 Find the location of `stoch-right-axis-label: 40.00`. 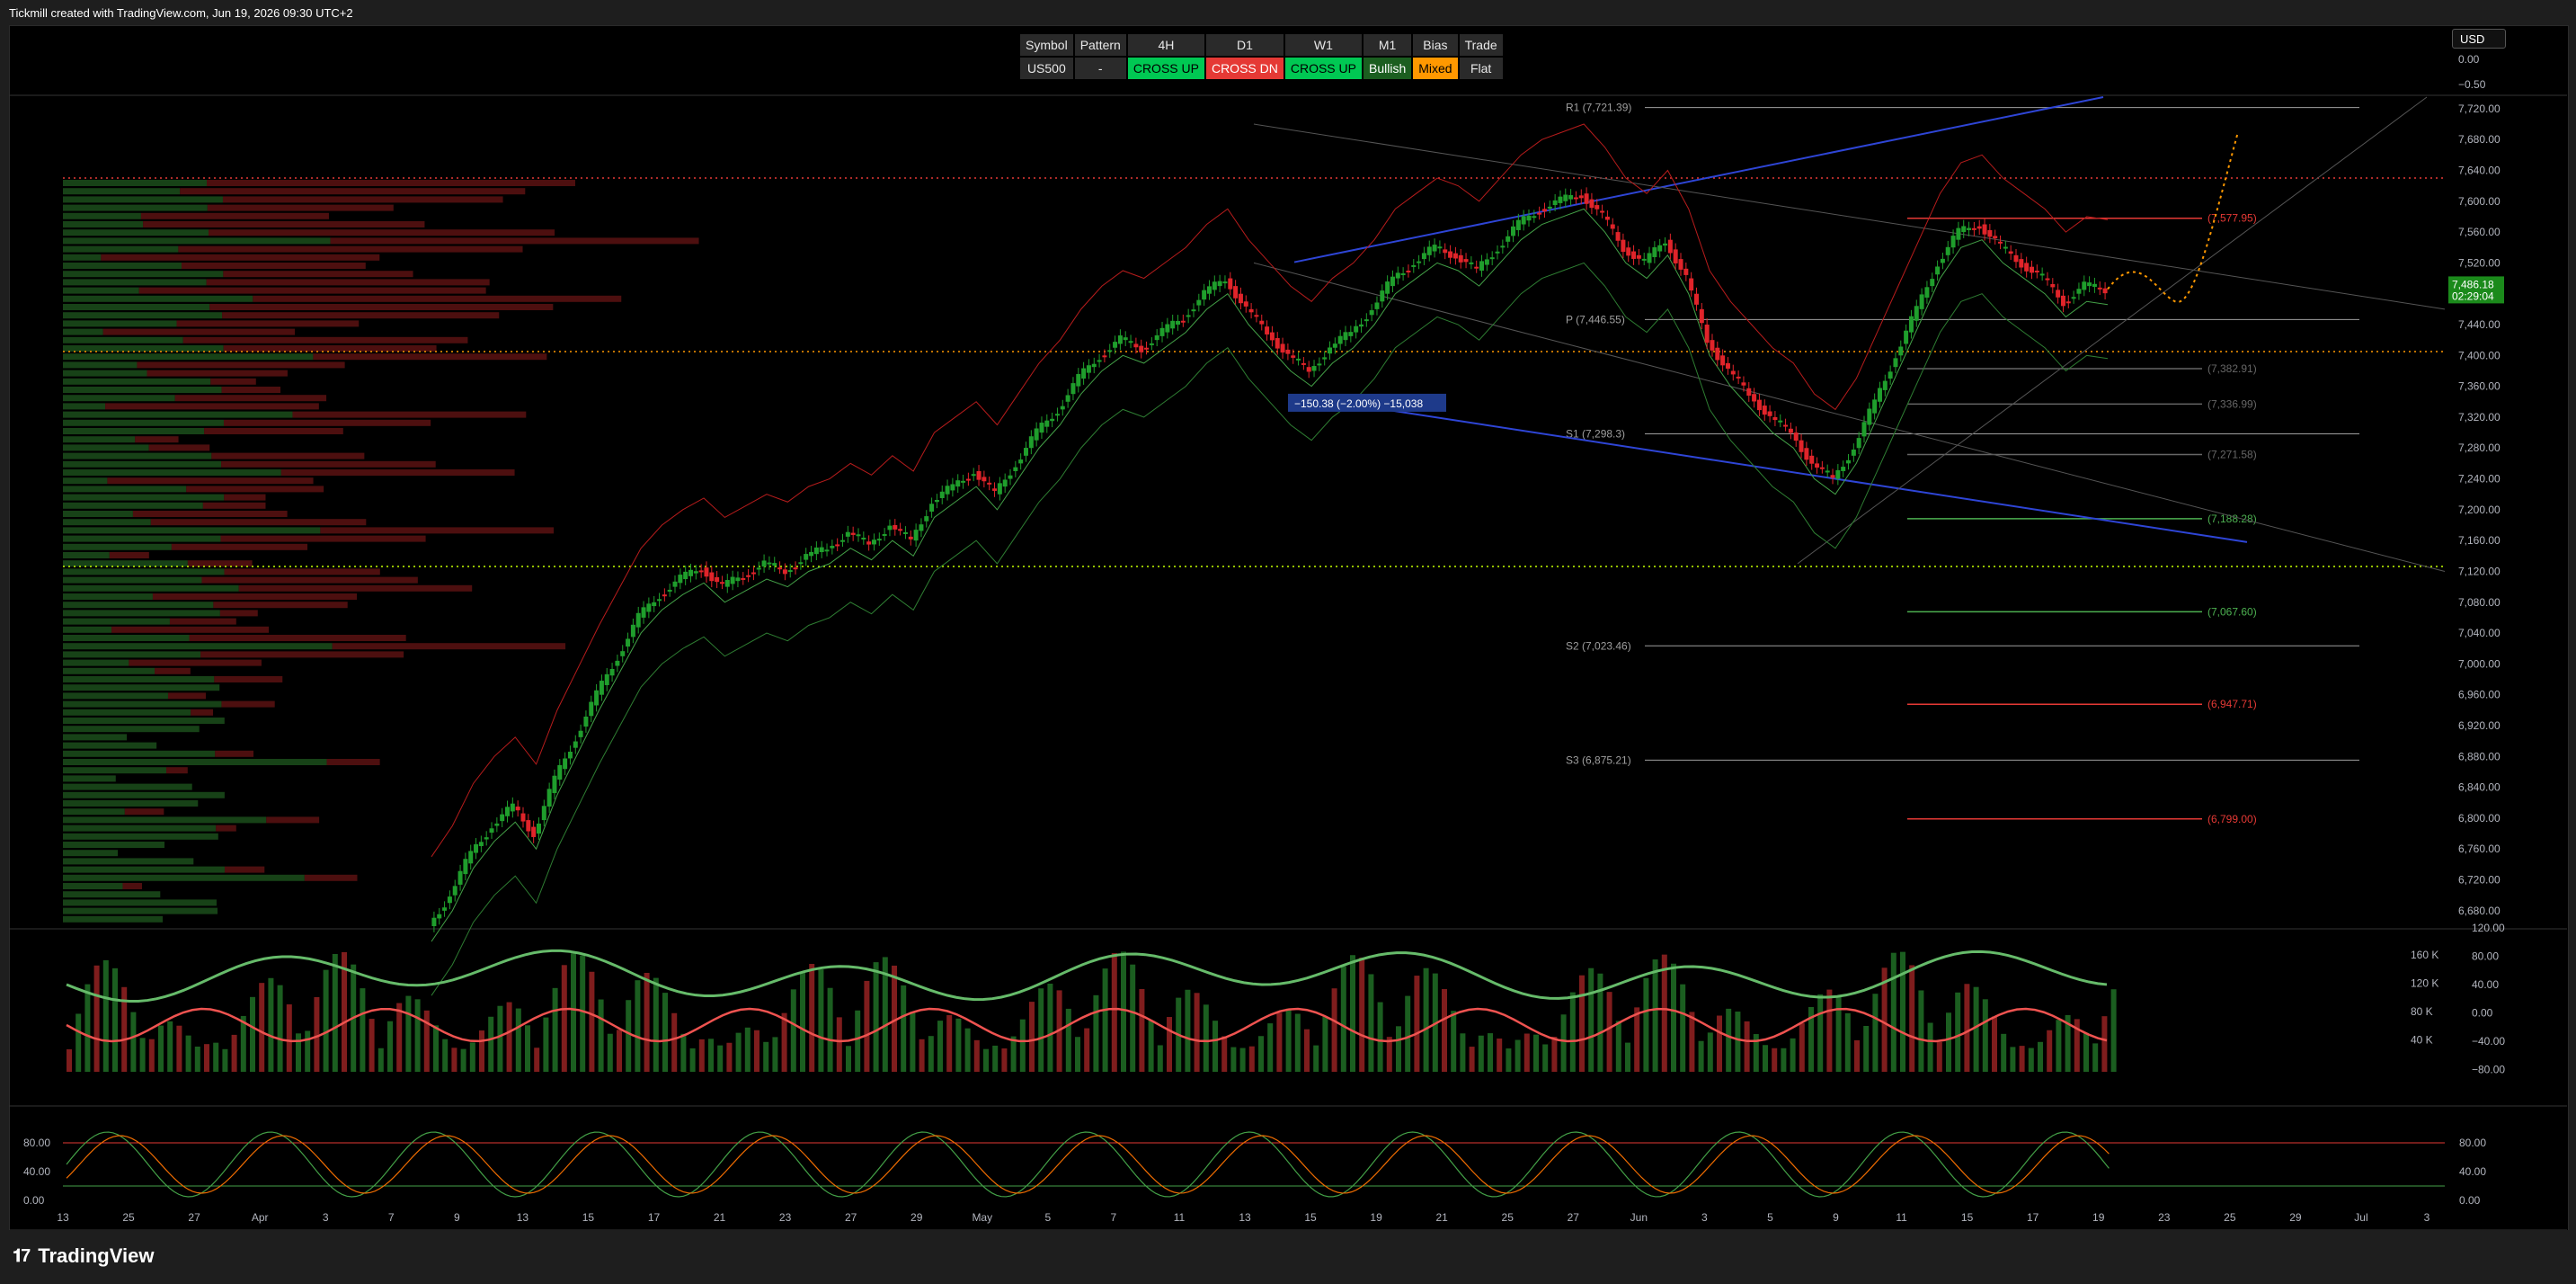

stoch-right-axis-label: 40.00 is located at coordinates (2472, 1171).